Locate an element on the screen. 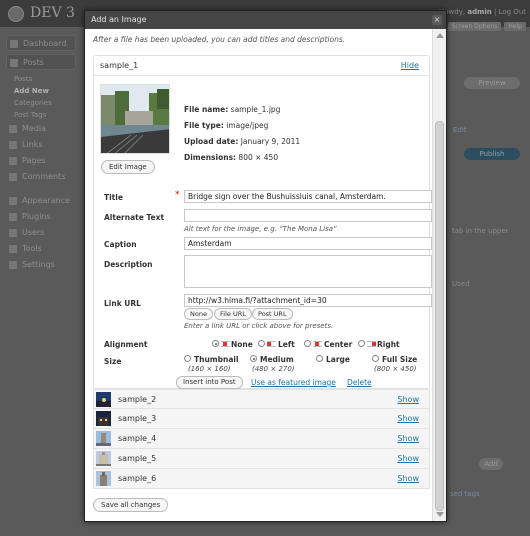 The height and width of the screenshot is (536, 530). align-none-icon is located at coordinates (225, 344).